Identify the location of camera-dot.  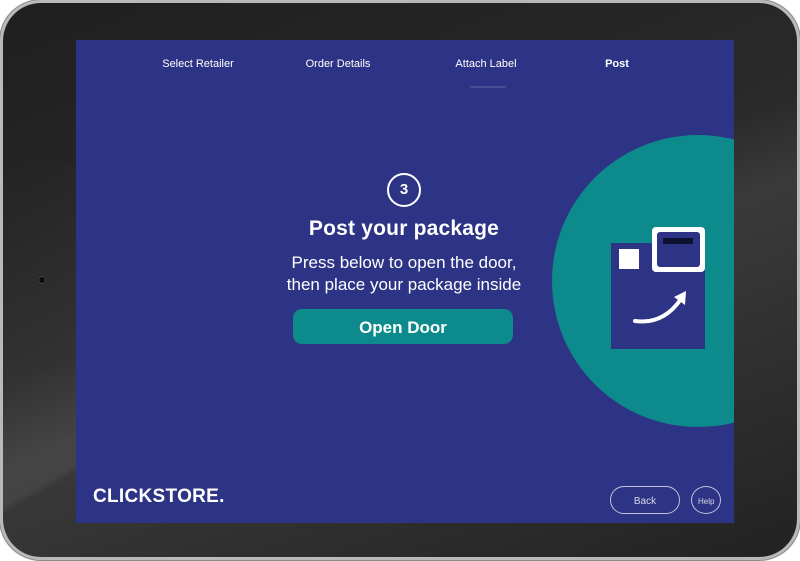
(42, 280).